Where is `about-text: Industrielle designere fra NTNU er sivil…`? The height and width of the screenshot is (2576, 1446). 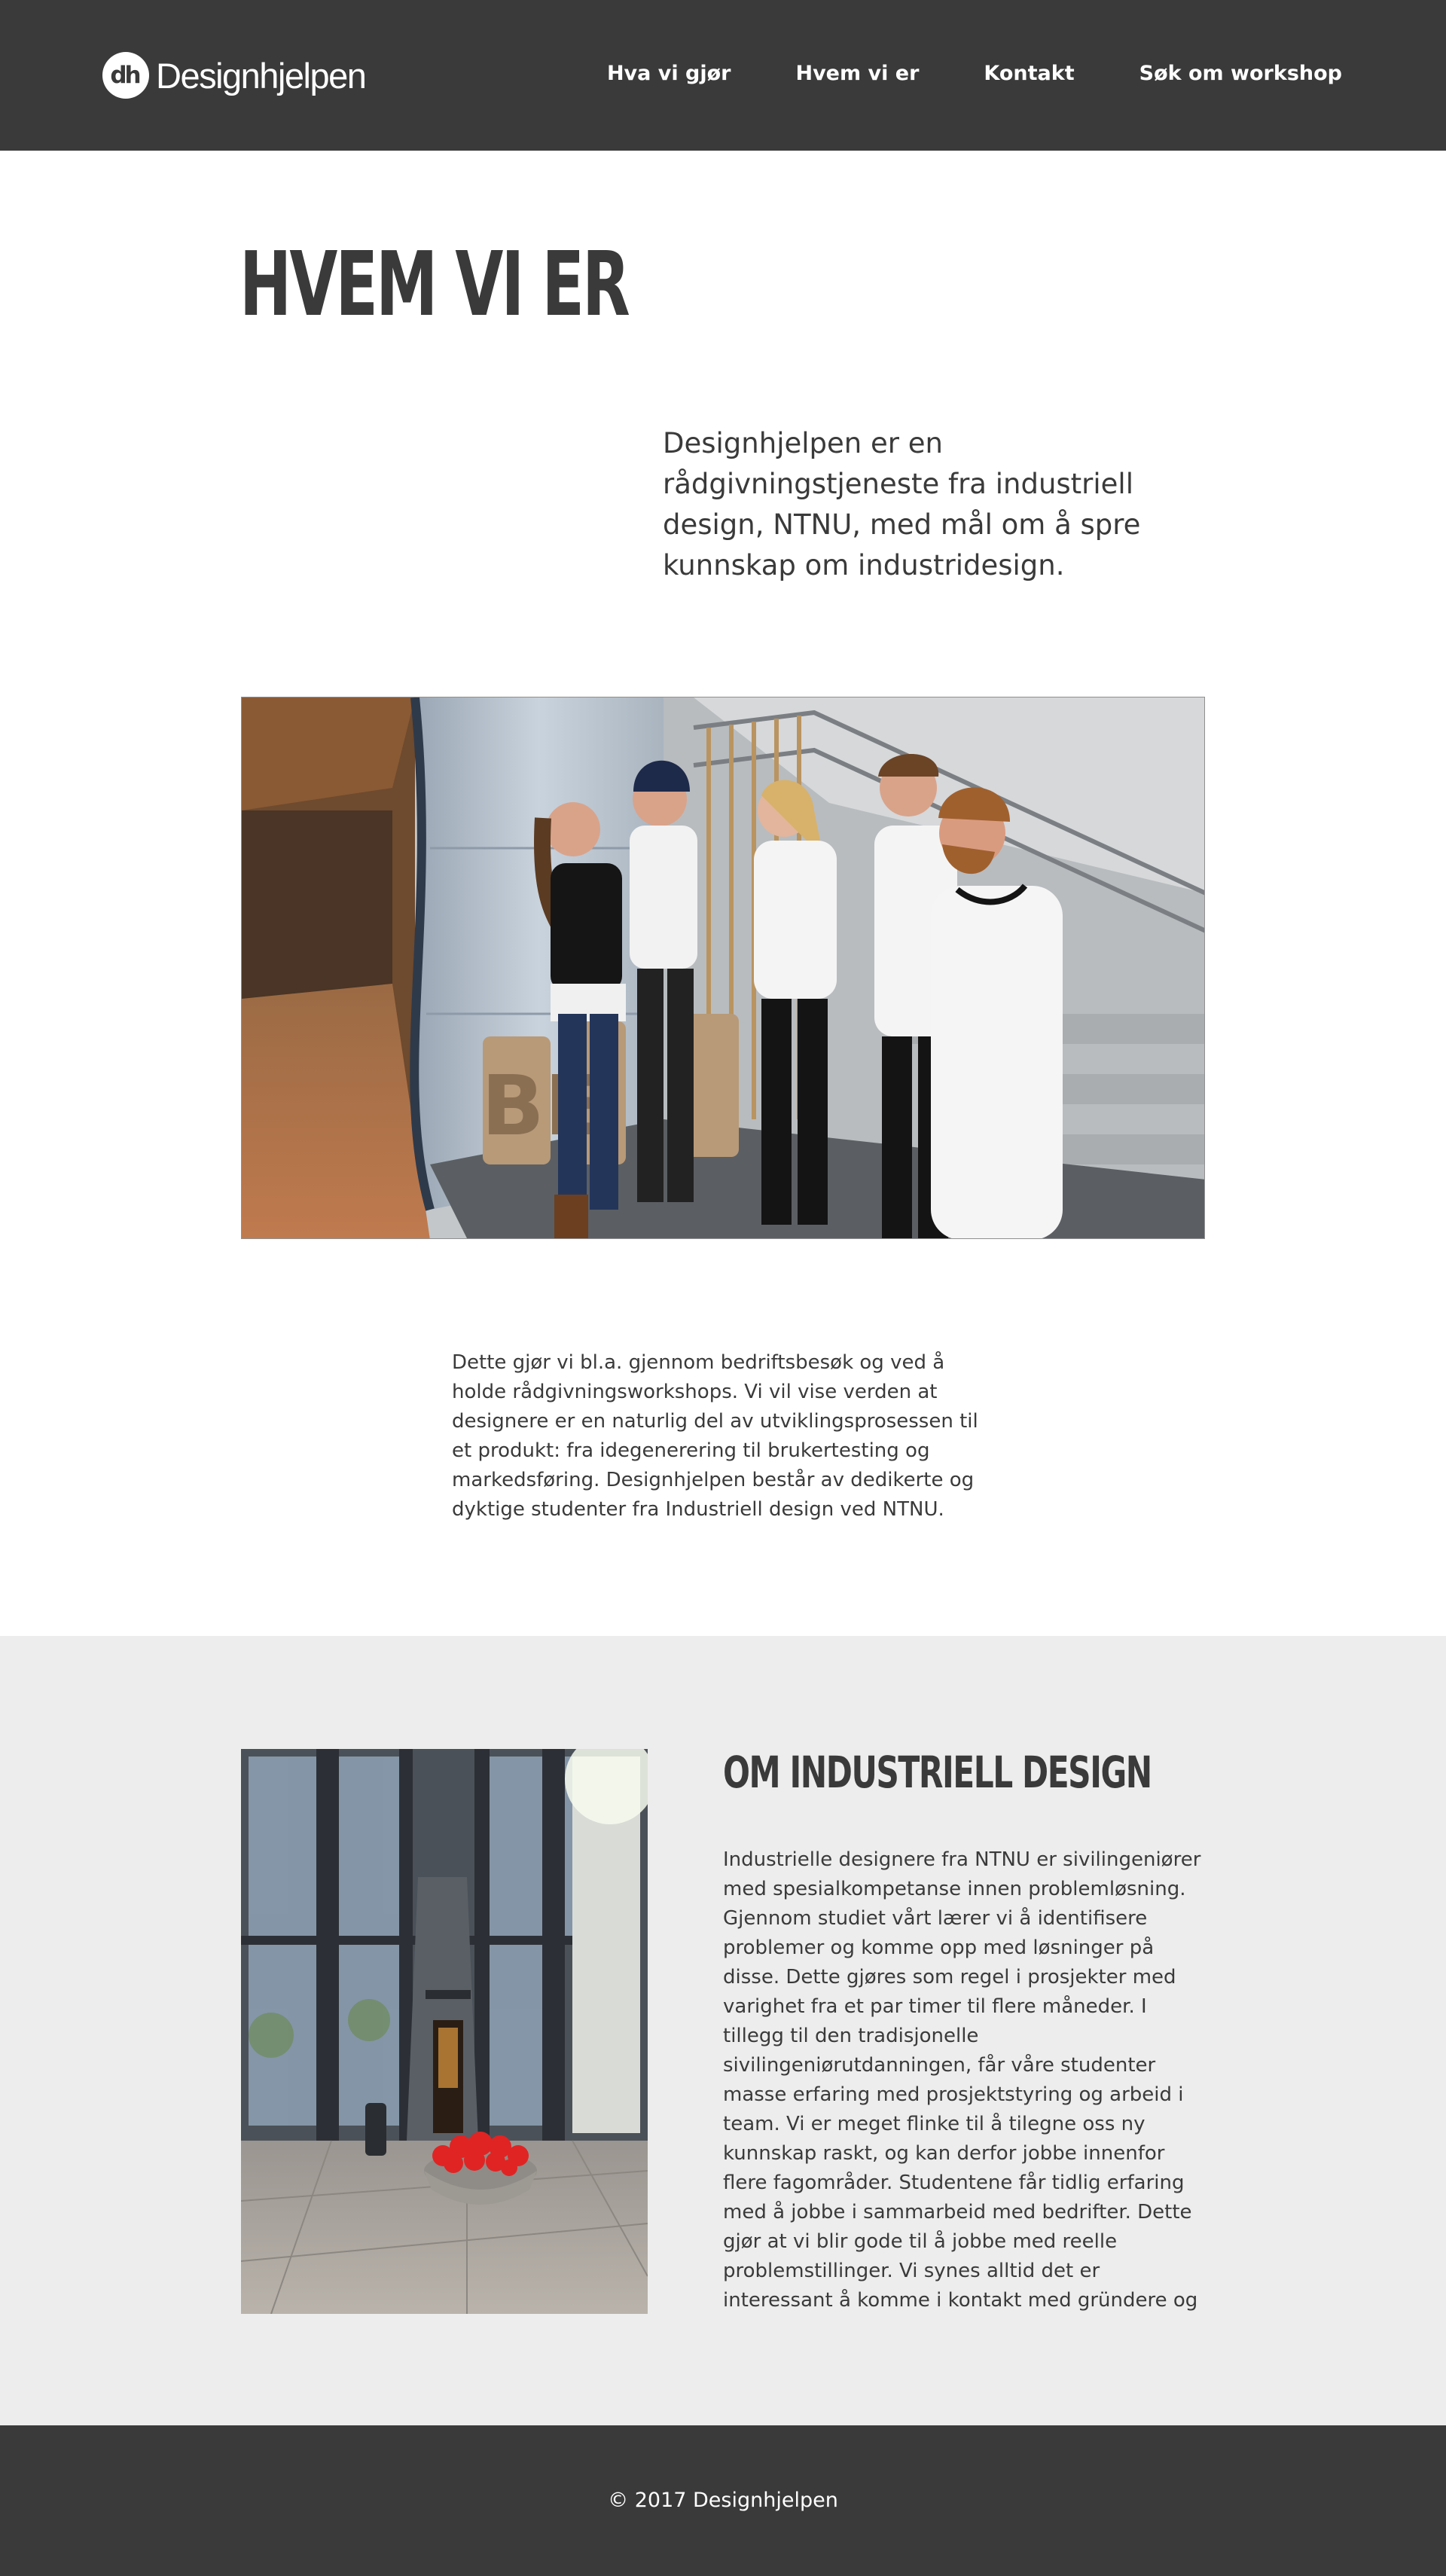 about-text: Industrielle designere fra NTNU er sivil… is located at coordinates (962, 2080).